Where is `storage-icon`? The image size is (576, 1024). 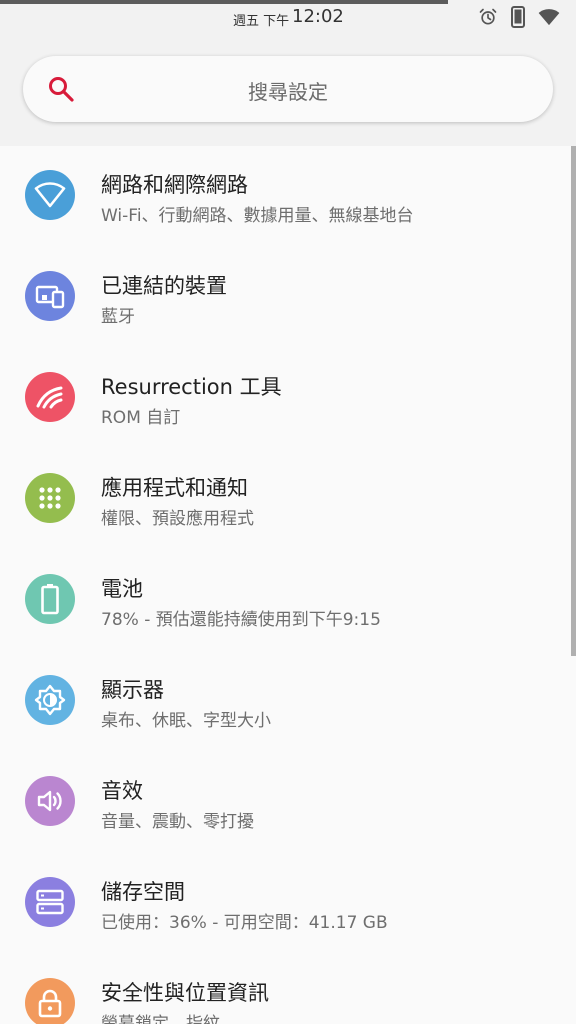
storage-icon is located at coordinates (50, 902).